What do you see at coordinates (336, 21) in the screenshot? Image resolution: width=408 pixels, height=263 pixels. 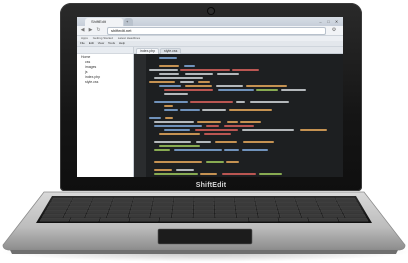 I see `close-icon: ✕` at bounding box center [336, 21].